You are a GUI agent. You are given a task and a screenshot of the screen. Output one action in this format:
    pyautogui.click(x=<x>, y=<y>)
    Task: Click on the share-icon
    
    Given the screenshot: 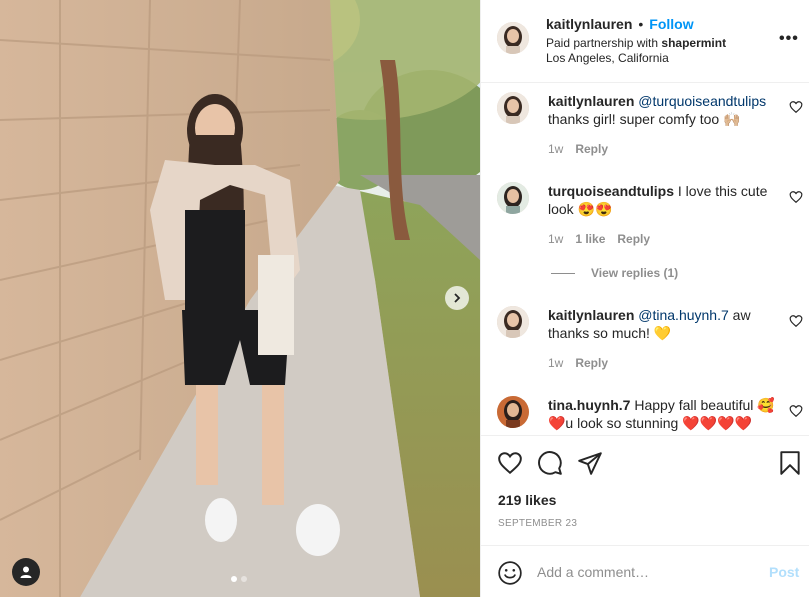 What is the action you would take?
    pyautogui.click(x=590, y=463)
    